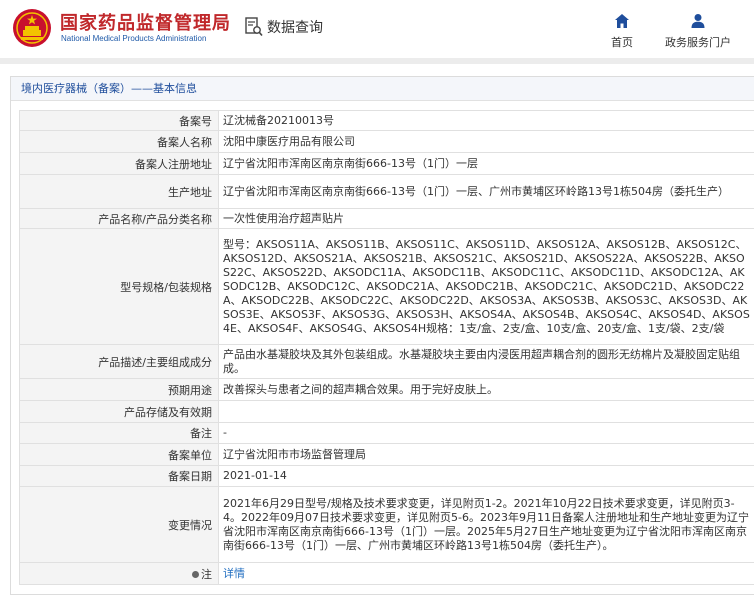 This screenshot has height=595, width=754. Describe the element at coordinates (486, 120) in the screenshot. I see `field-value-record-no: 辽沈械备20210013号` at that location.